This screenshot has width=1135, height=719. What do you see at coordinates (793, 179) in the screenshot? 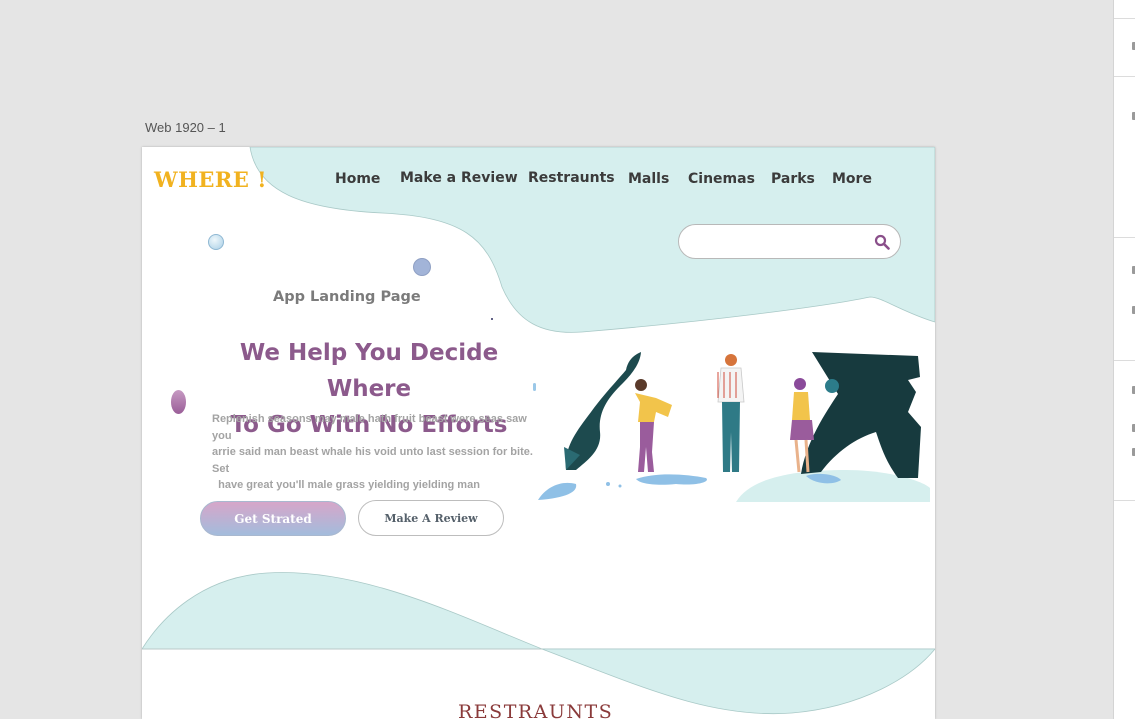
I see `nav-item-parks: Parks` at bounding box center [793, 179].